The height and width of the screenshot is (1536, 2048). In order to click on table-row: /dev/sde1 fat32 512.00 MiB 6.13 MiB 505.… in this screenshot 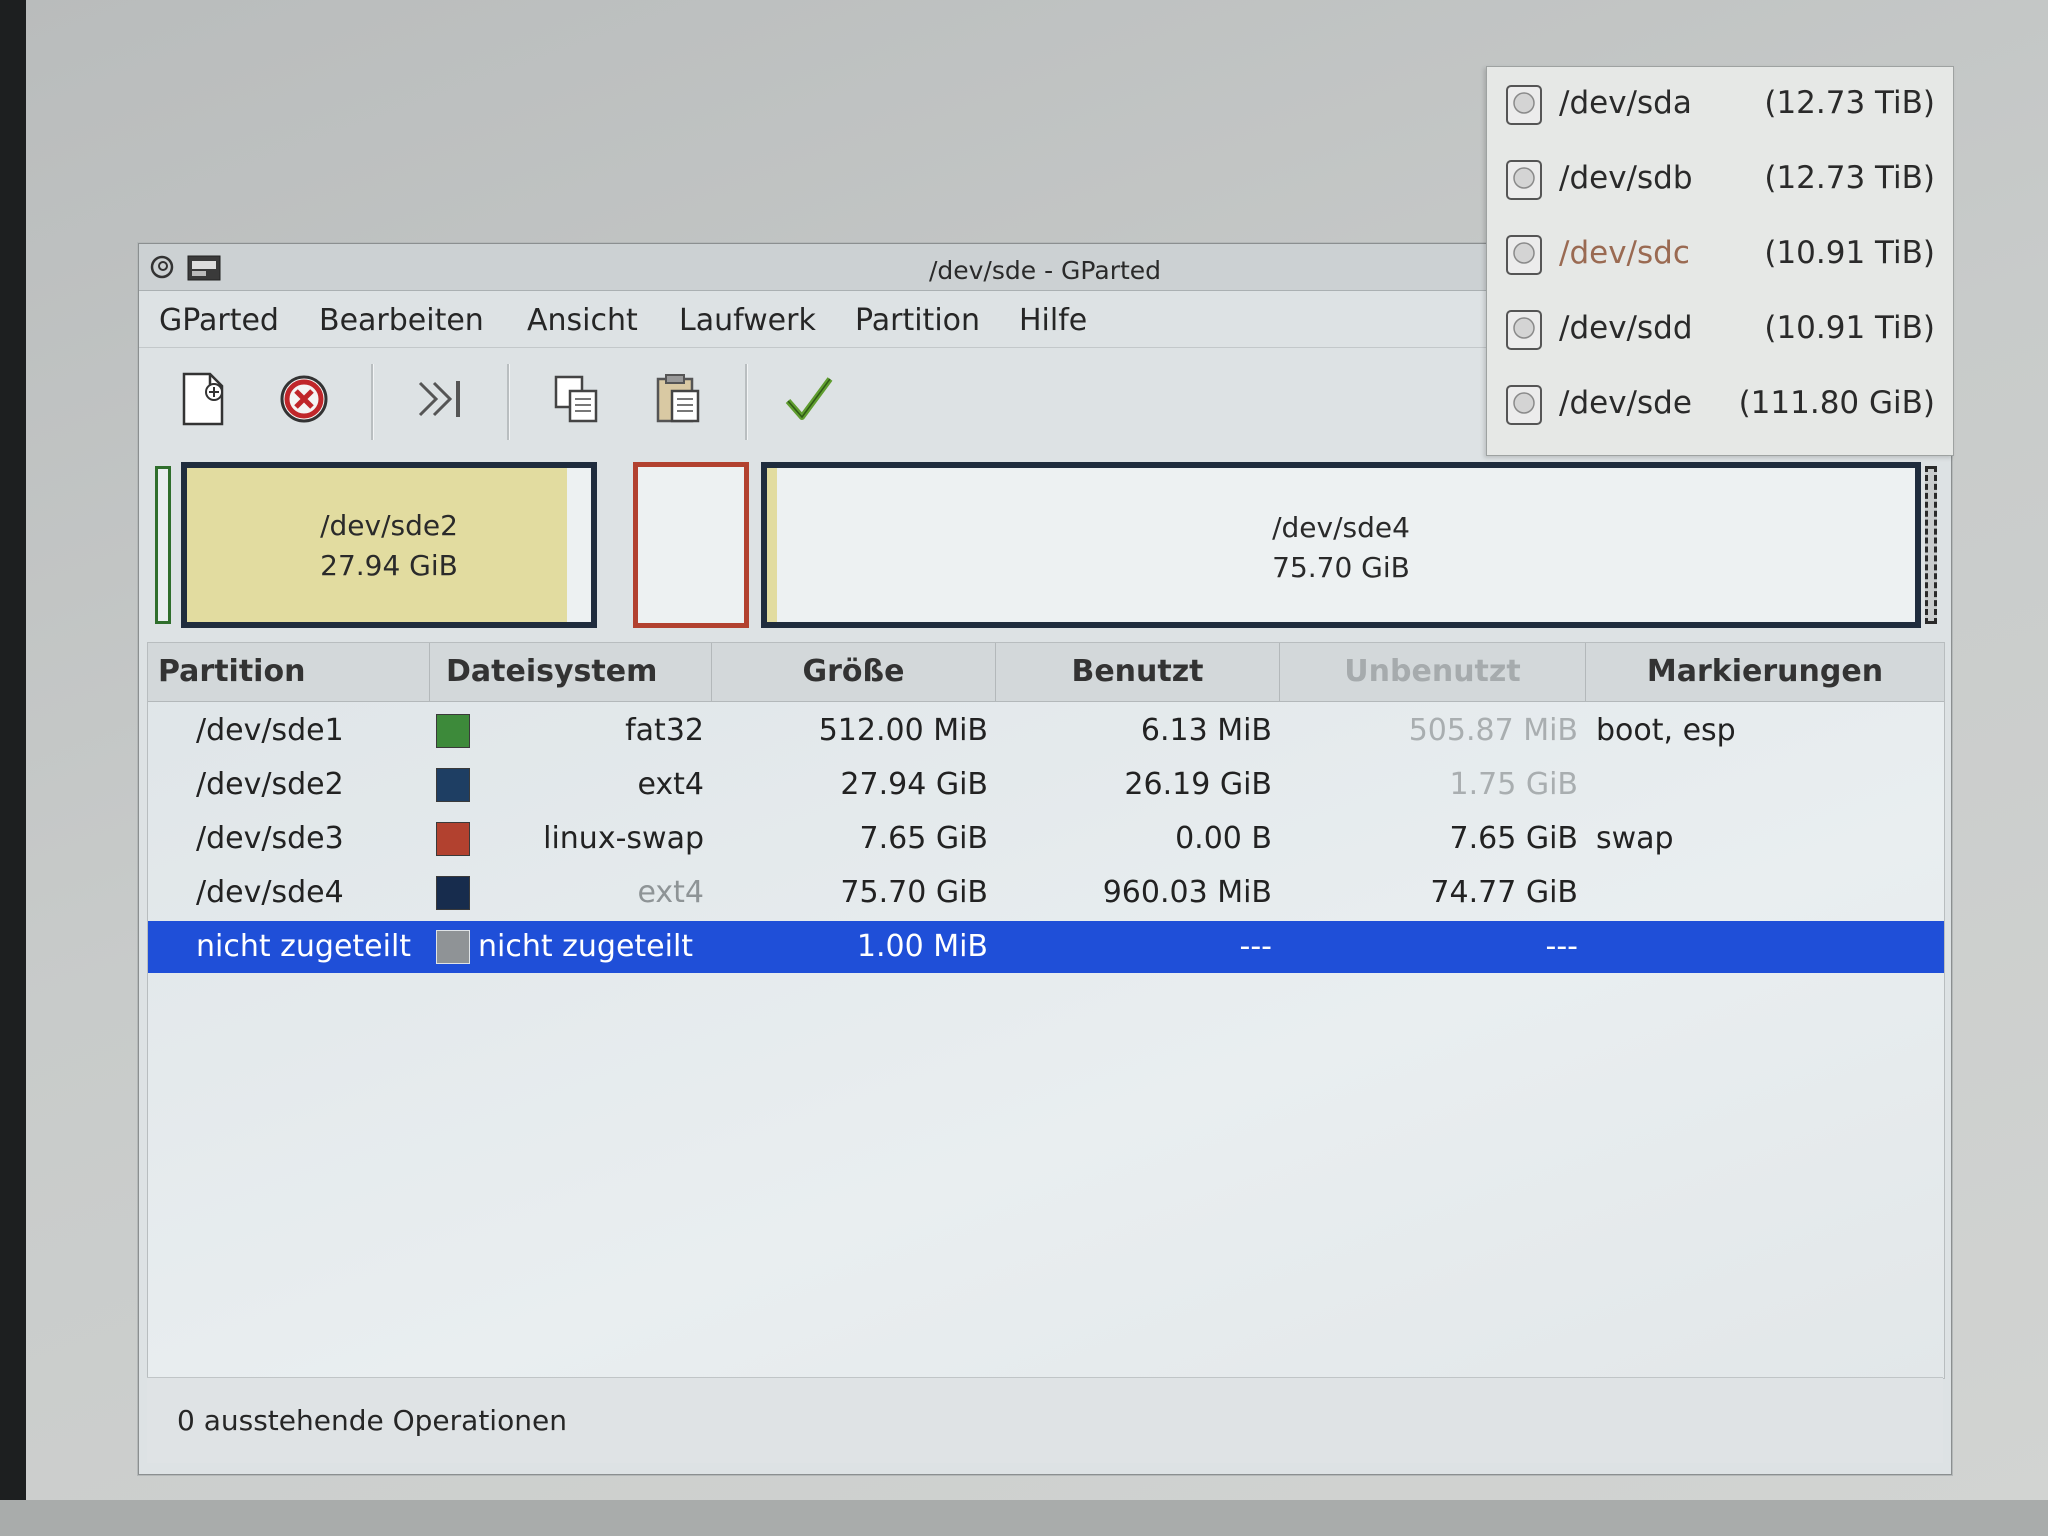, I will do `click(1046, 731)`.